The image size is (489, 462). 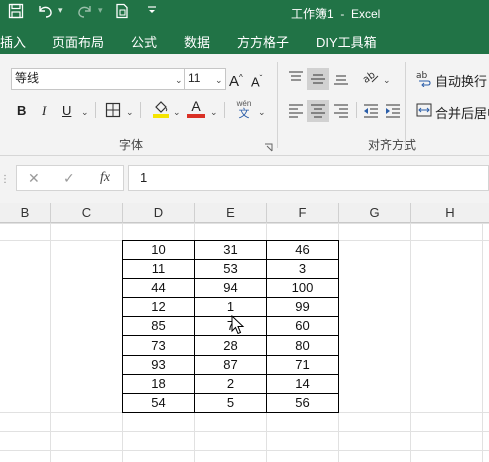 I want to click on title-bar: ▾ ▾ 工作簿1 - Excel, so click(x=244, y=13).